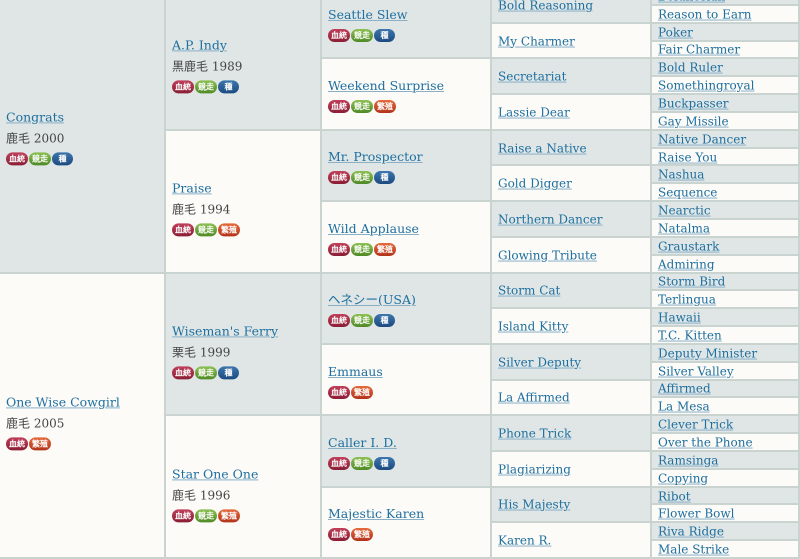  Describe the element at coordinates (693, 550) in the screenshot. I see `horse-name-link: Male Strike` at that location.